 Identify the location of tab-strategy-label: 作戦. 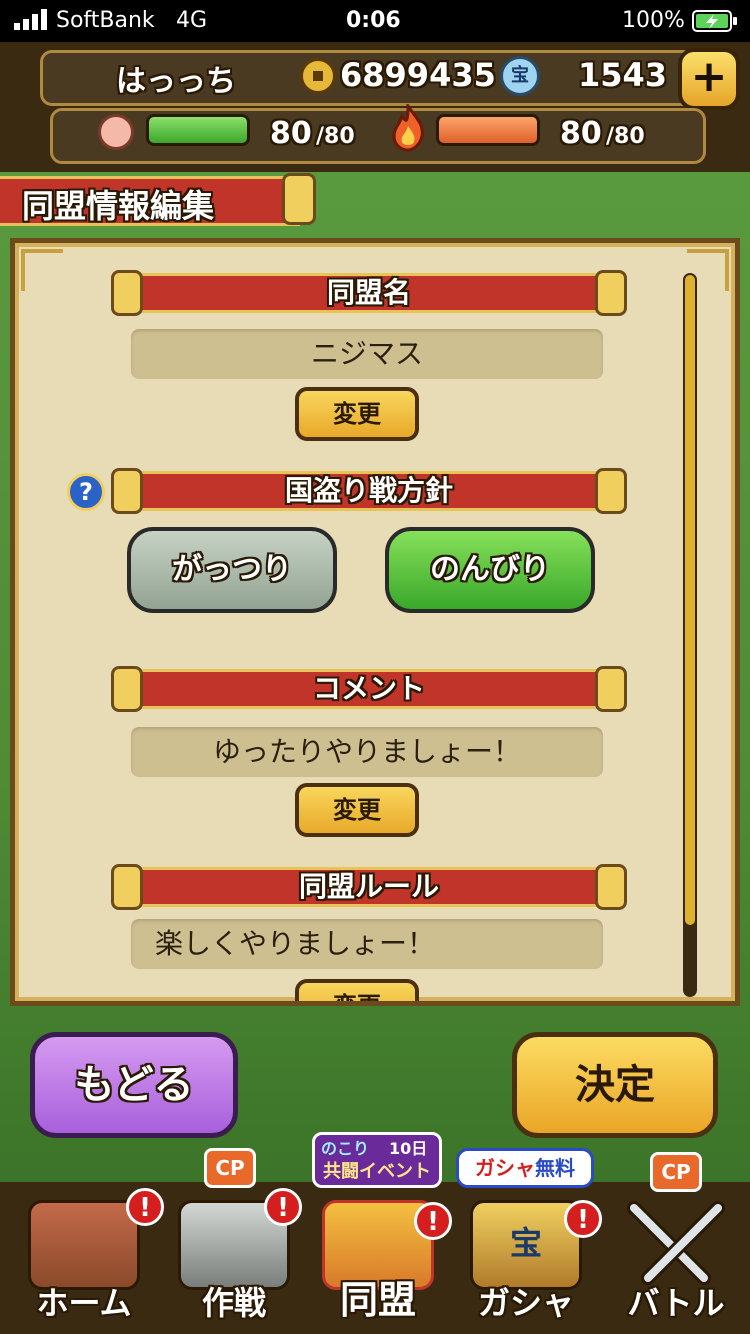
(233, 1303).